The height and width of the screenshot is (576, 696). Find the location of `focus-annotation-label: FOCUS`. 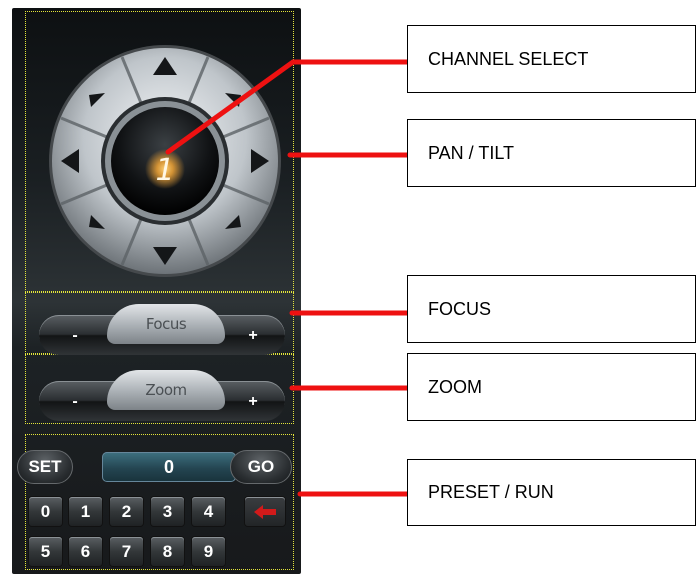

focus-annotation-label: FOCUS is located at coordinates (551, 309).